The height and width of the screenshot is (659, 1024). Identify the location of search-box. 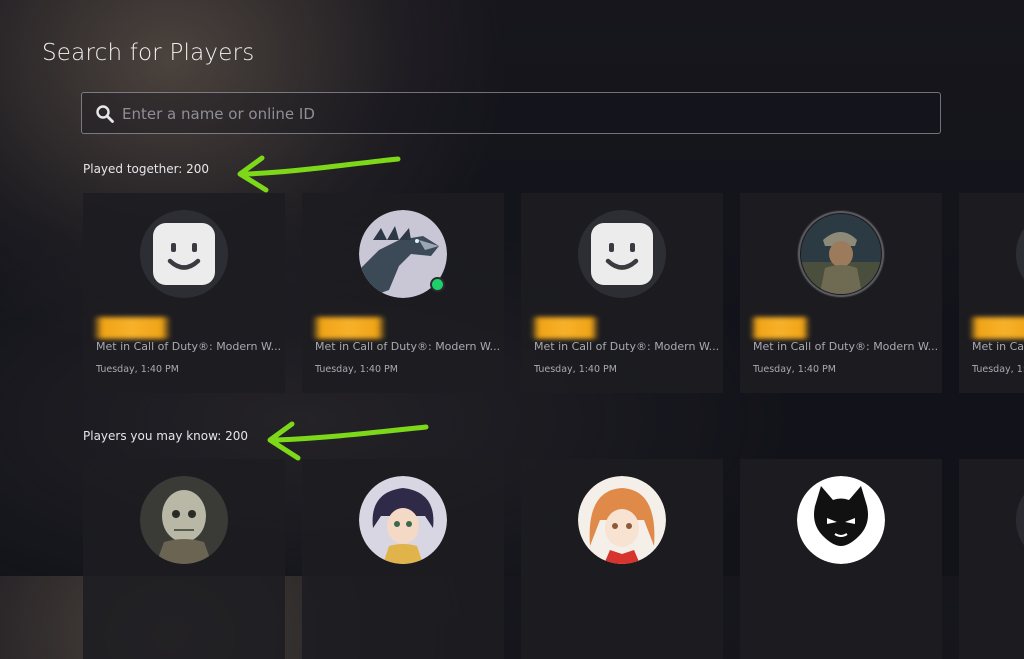
(511, 113).